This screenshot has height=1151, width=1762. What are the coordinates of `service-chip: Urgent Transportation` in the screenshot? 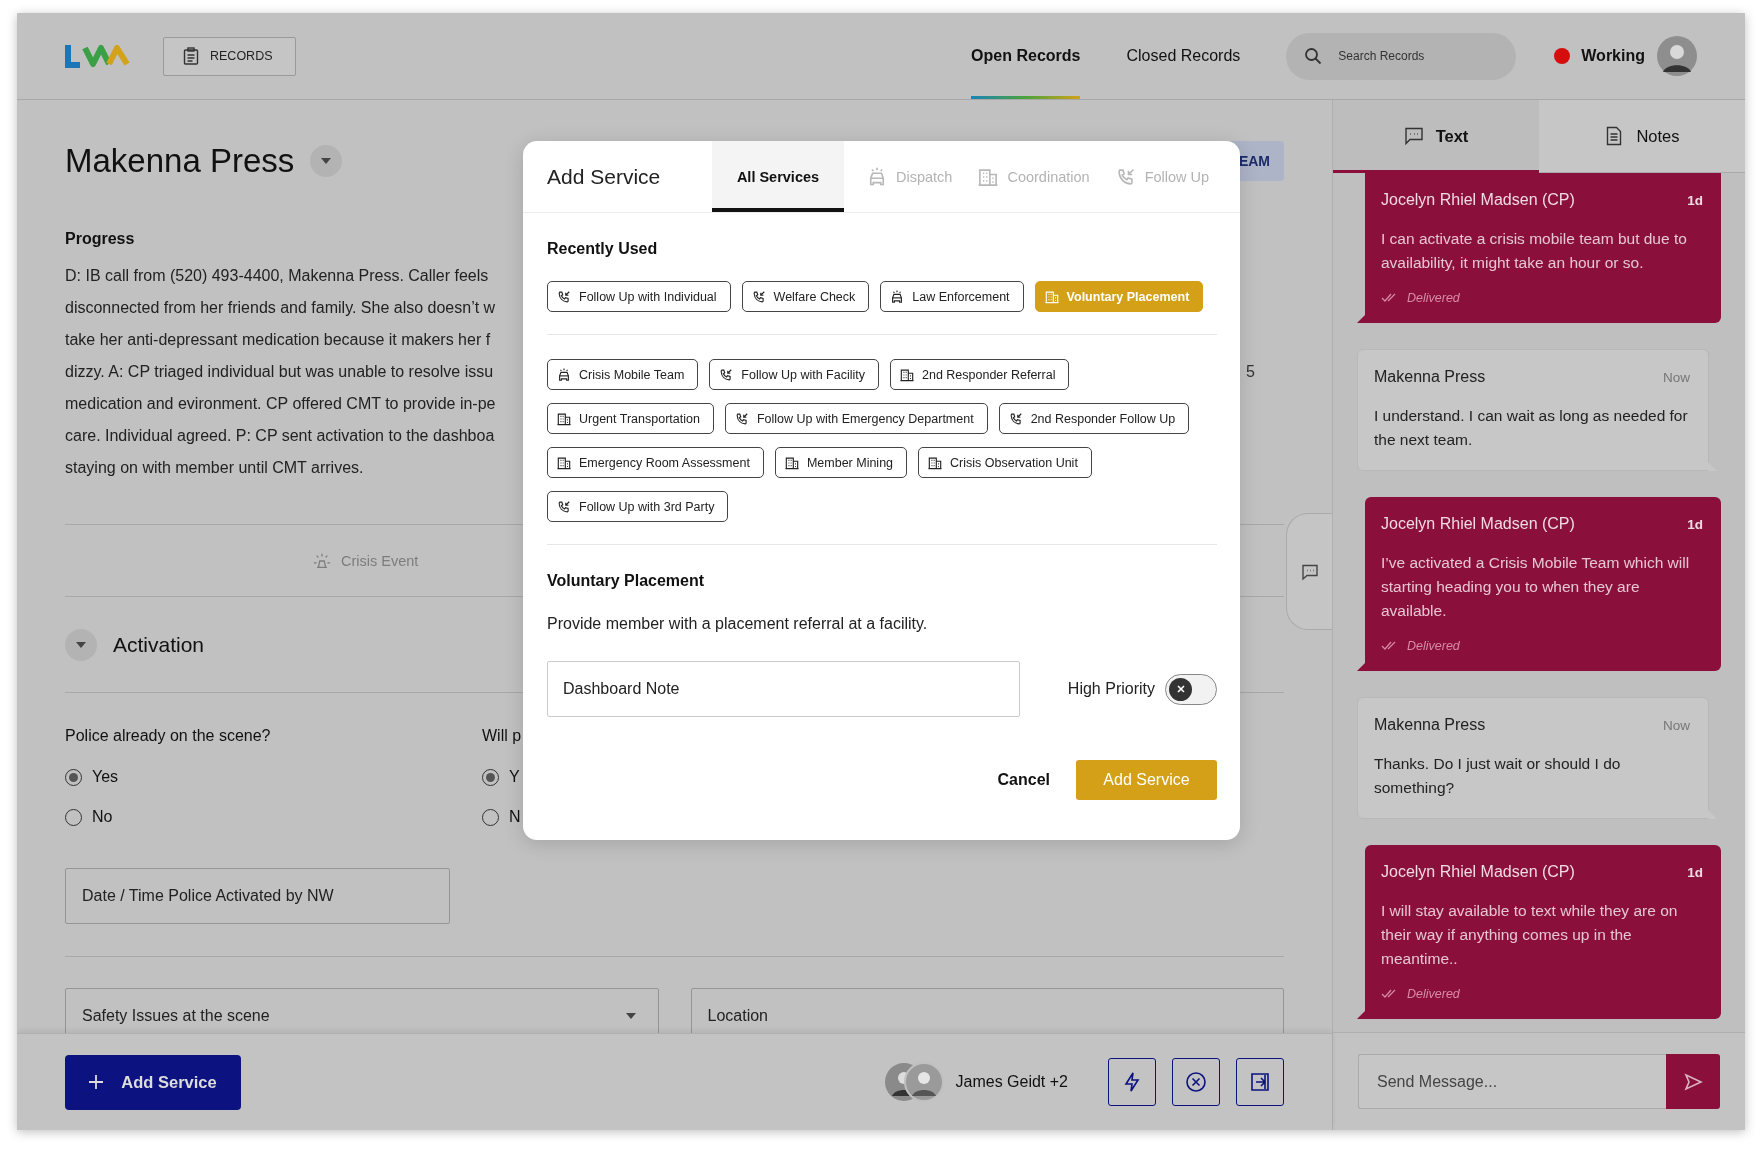 It's located at (630, 418).